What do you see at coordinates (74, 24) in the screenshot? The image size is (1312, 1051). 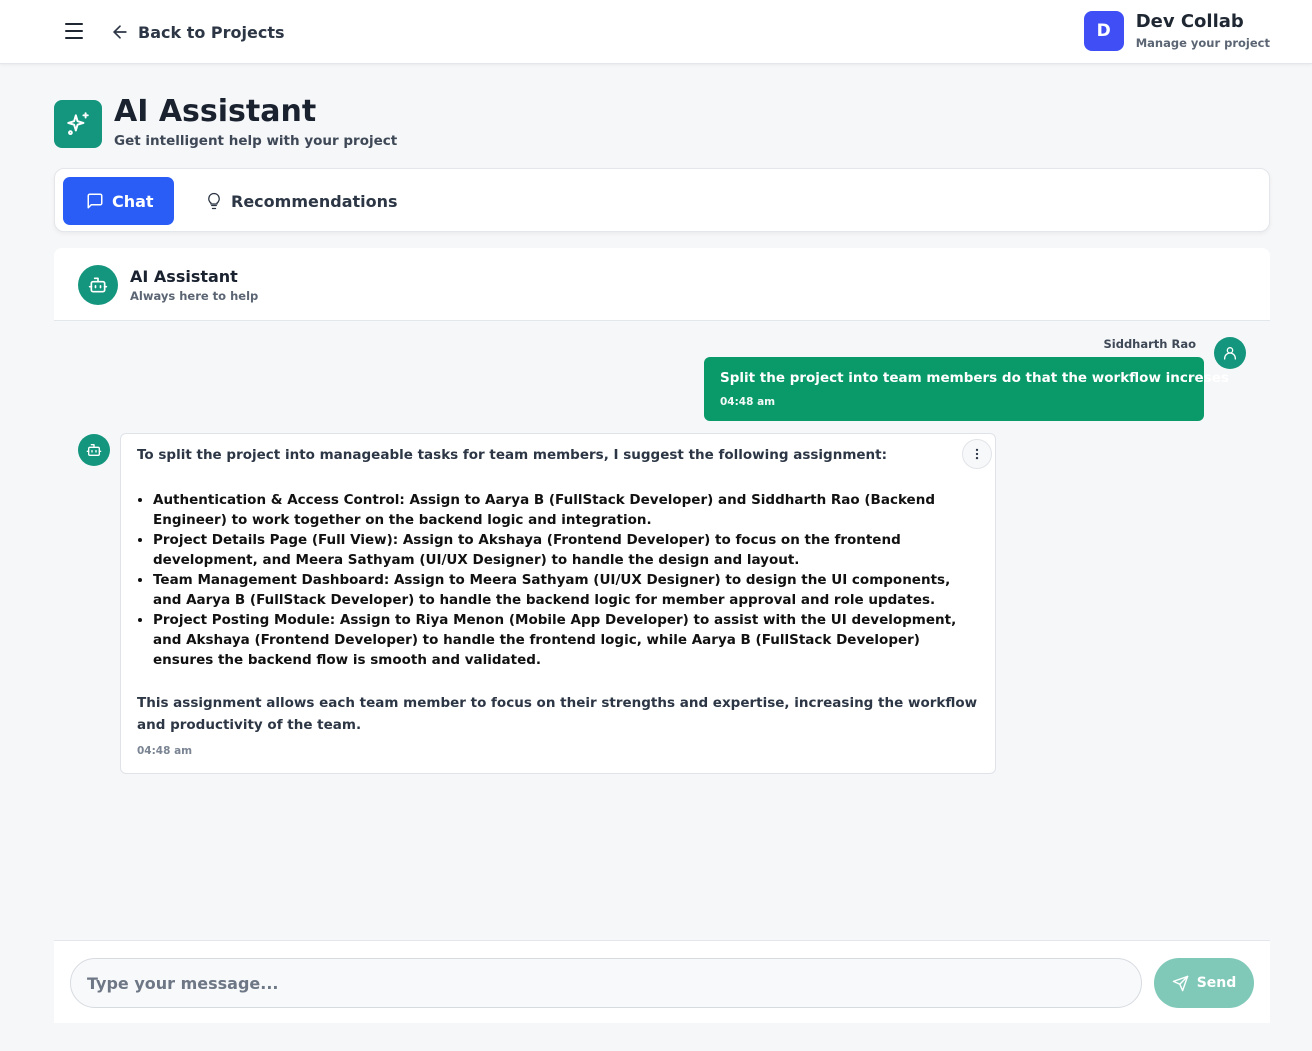 I see `hamburger-icon` at bounding box center [74, 24].